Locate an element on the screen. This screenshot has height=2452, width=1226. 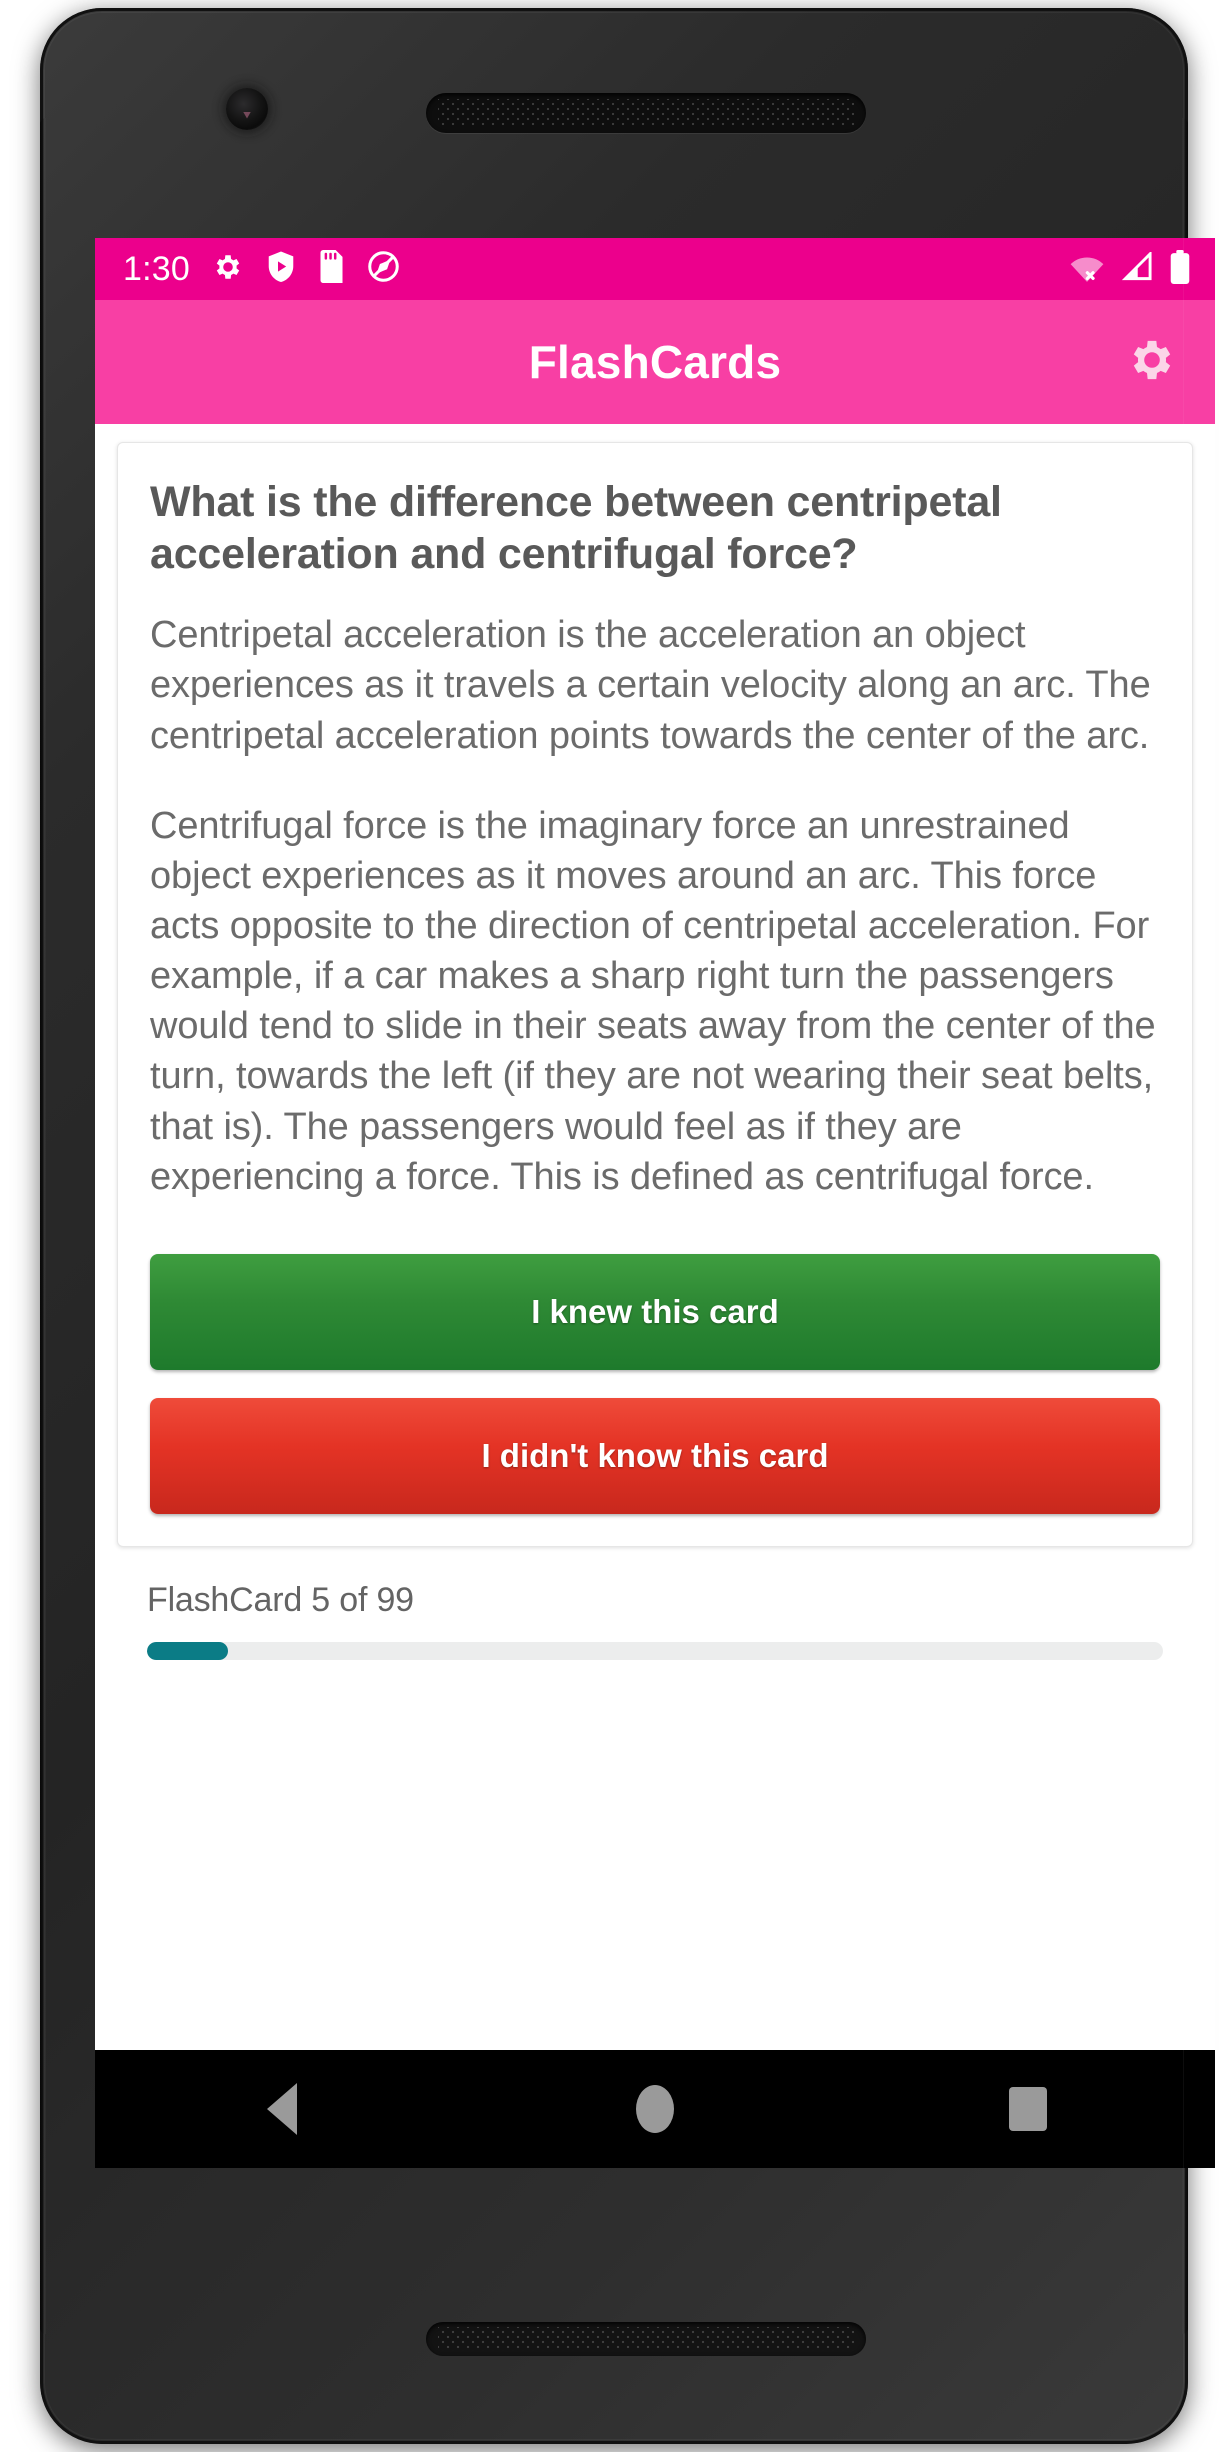
app-bar: FlashCards is located at coordinates (655, 362).